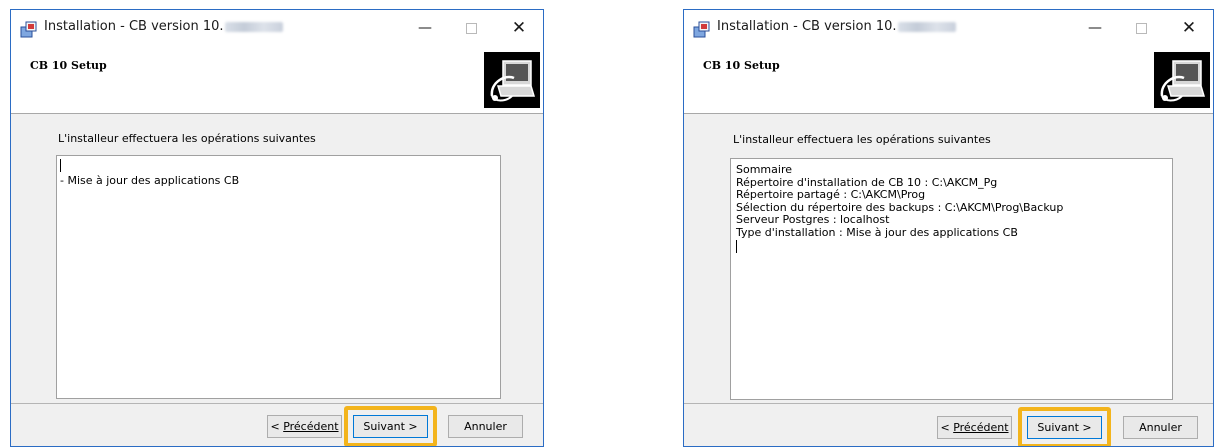  What do you see at coordinates (813, 219) in the screenshot?
I see `summary-line: Serveur Postgres : localhost` at bounding box center [813, 219].